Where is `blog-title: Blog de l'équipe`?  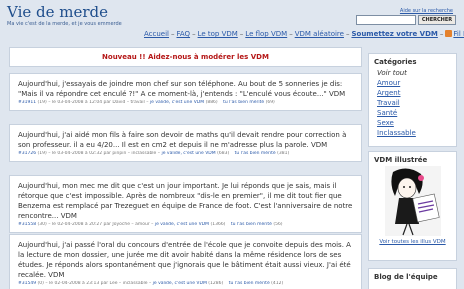
blog-title: Blog de l'équipe is located at coordinates (406, 277).